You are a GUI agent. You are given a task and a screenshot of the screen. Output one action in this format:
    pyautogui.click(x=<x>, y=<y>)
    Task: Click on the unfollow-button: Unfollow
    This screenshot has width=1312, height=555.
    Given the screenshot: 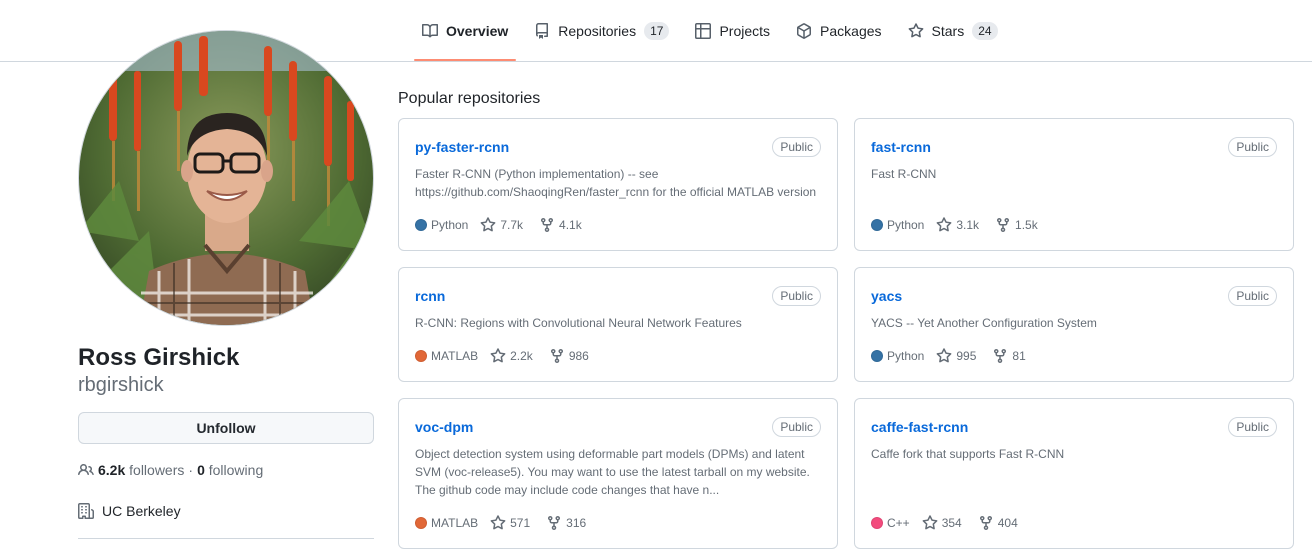 What is the action you would take?
    pyautogui.click(x=226, y=428)
    